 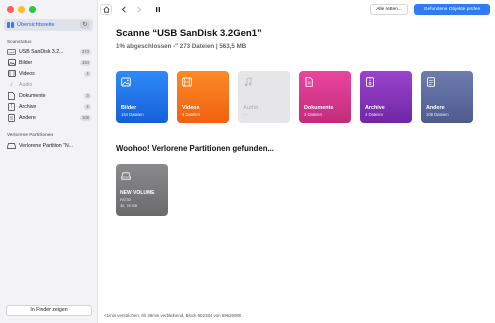 I want to click on category-name: Videos, so click(x=191, y=108).